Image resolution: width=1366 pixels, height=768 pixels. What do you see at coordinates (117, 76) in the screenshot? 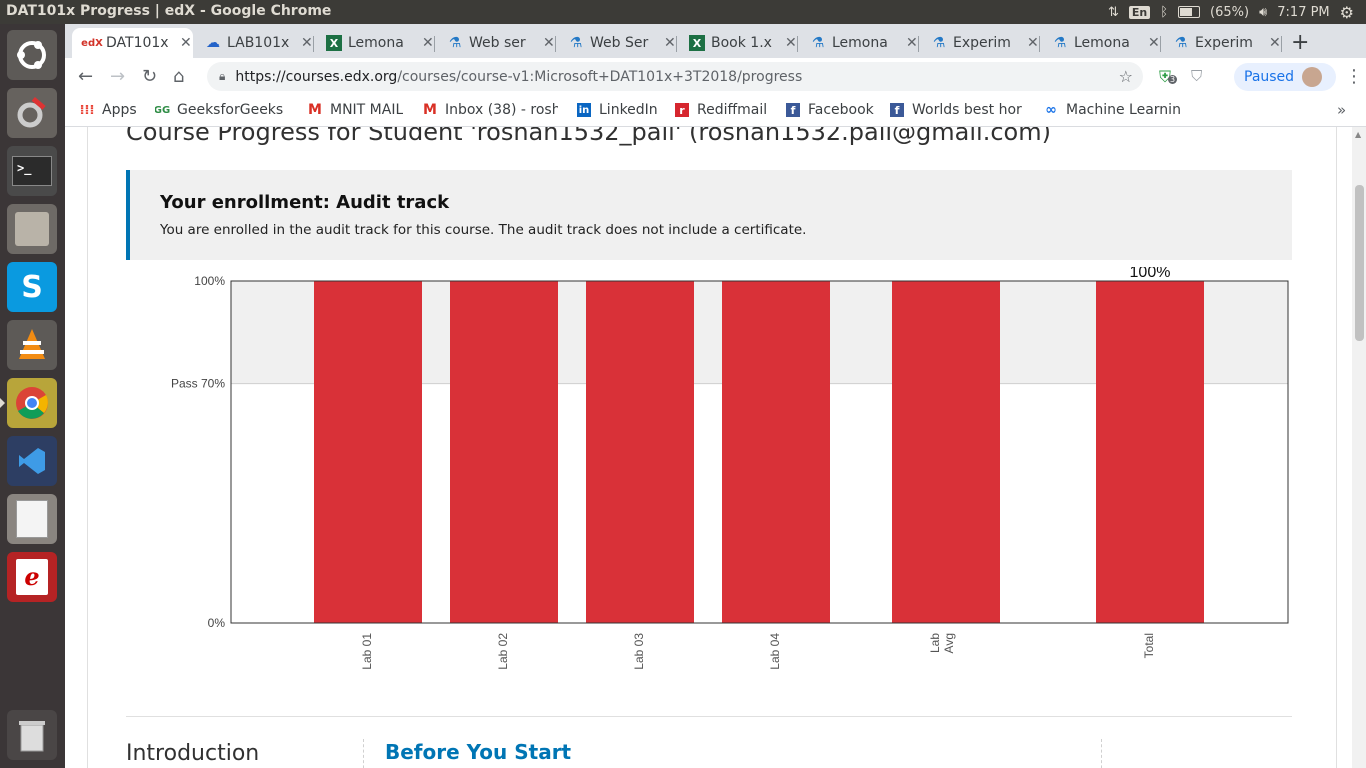
I see `forward-arrow-icon: →` at bounding box center [117, 76].